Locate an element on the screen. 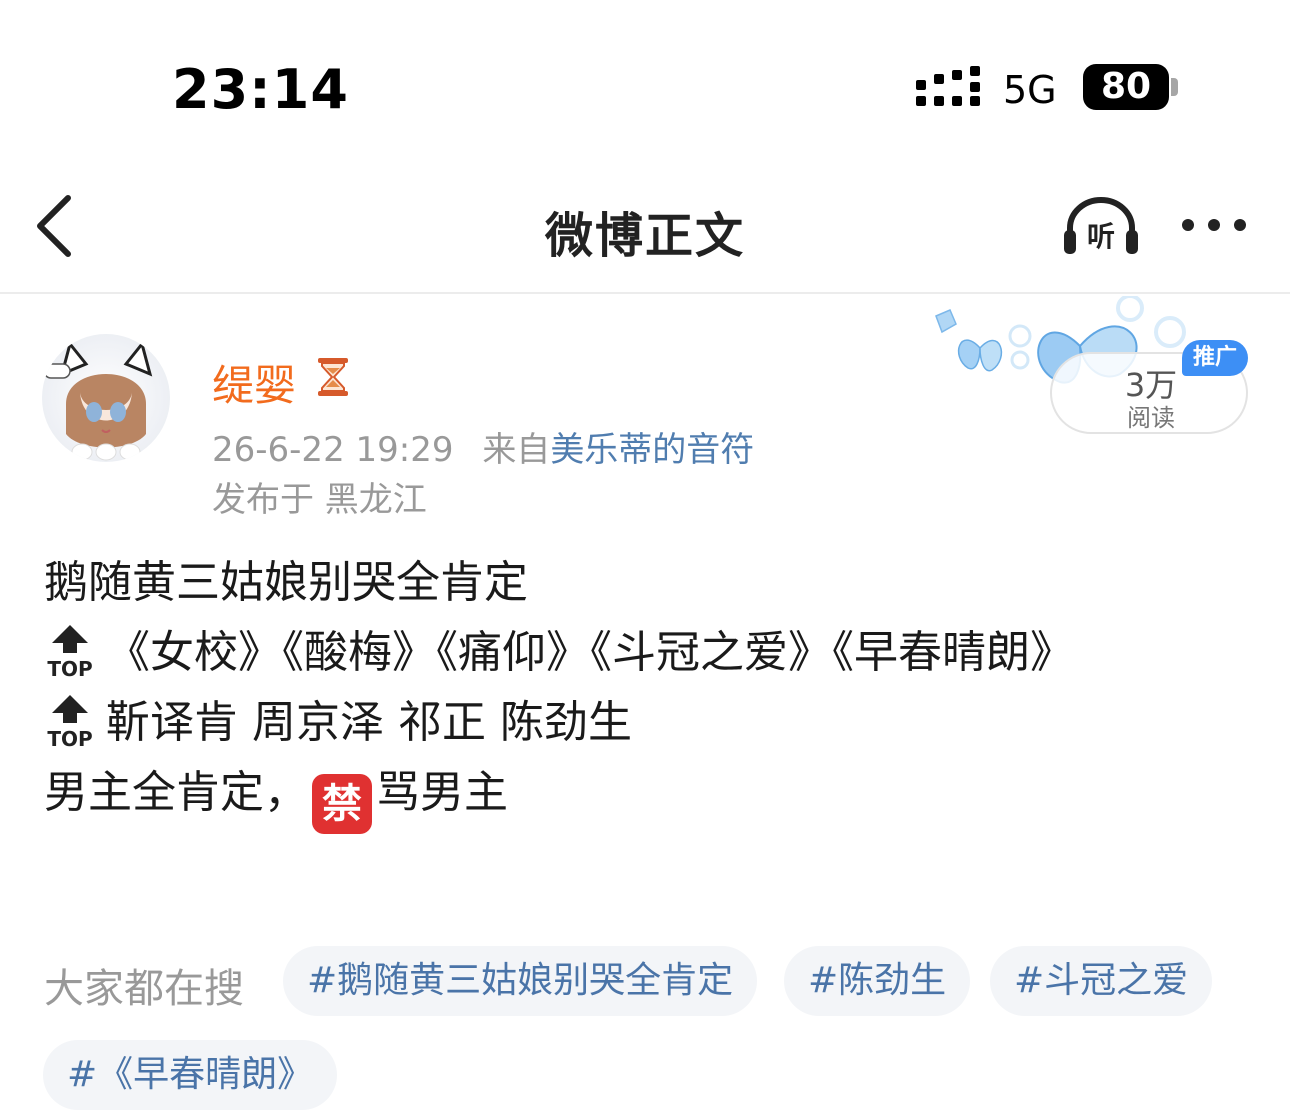 This screenshot has width=1290, height=1114. trending-chip: #鹅随黄三姑娘别哭全肯定 is located at coordinates (520, 981).